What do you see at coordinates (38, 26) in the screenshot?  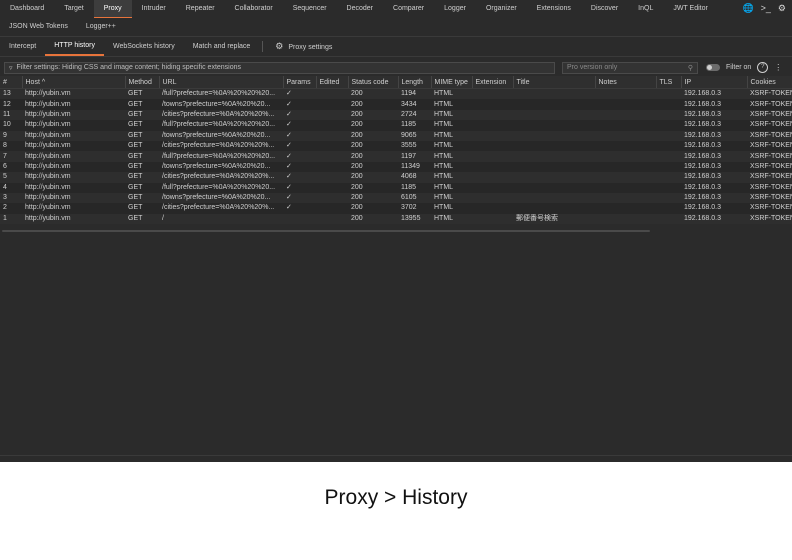 I see `tab-json-web-tokens: JSON Web Tokens` at bounding box center [38, 26].